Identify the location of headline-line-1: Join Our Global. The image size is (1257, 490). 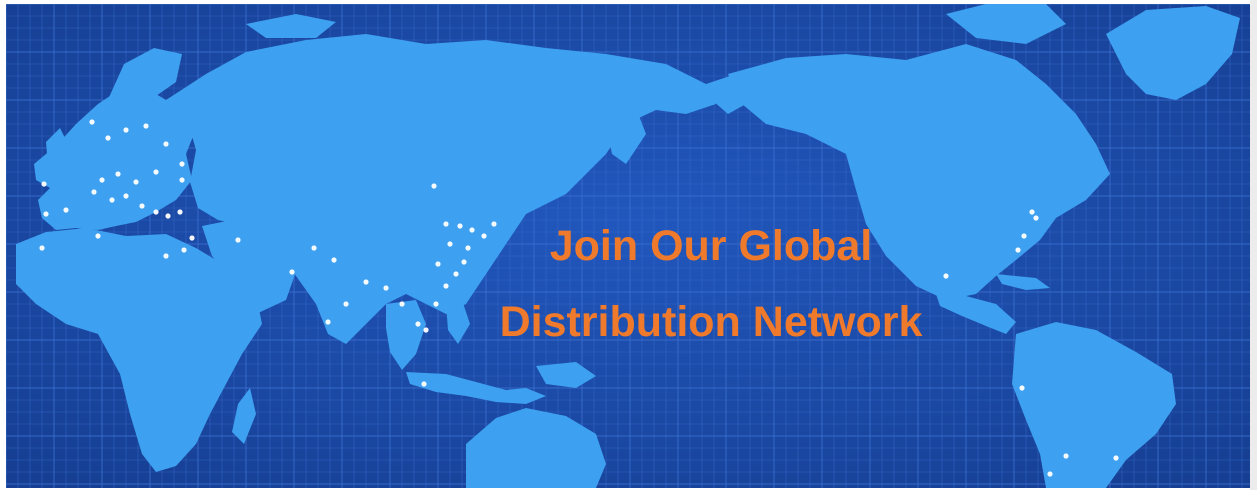
(711, 246).